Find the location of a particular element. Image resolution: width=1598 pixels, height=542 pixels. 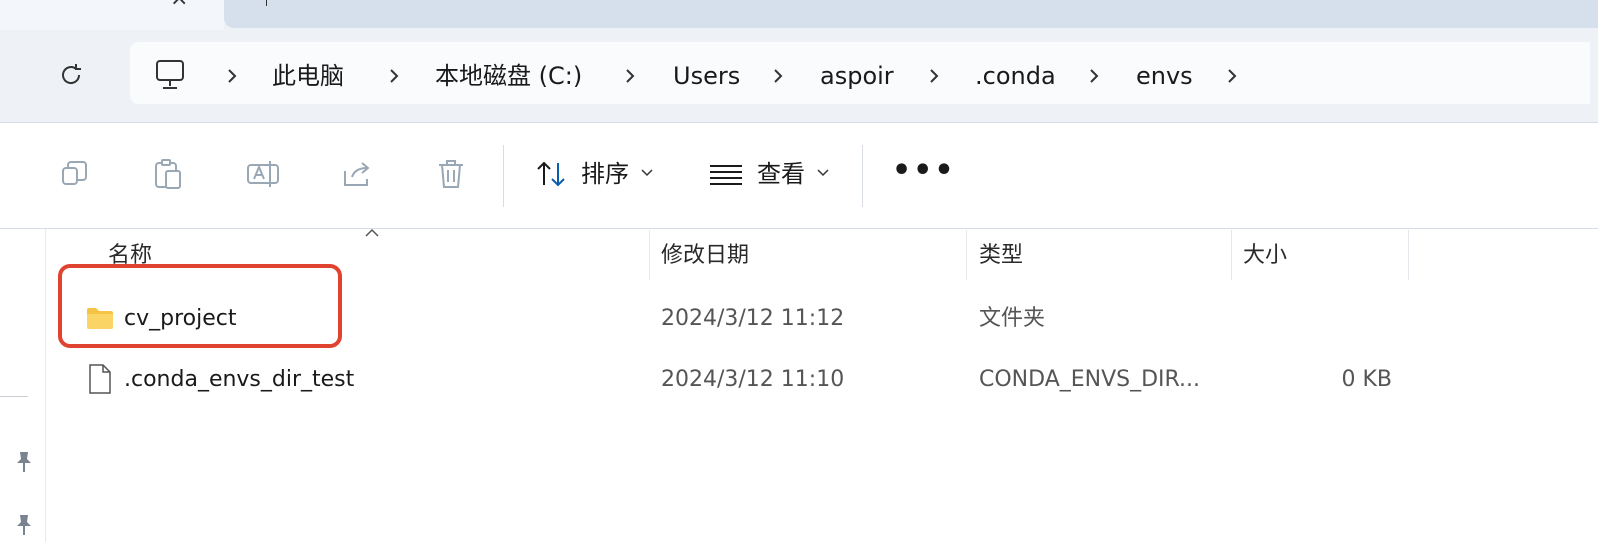

close-tab-icon: × is located at coordinates (179, 5).